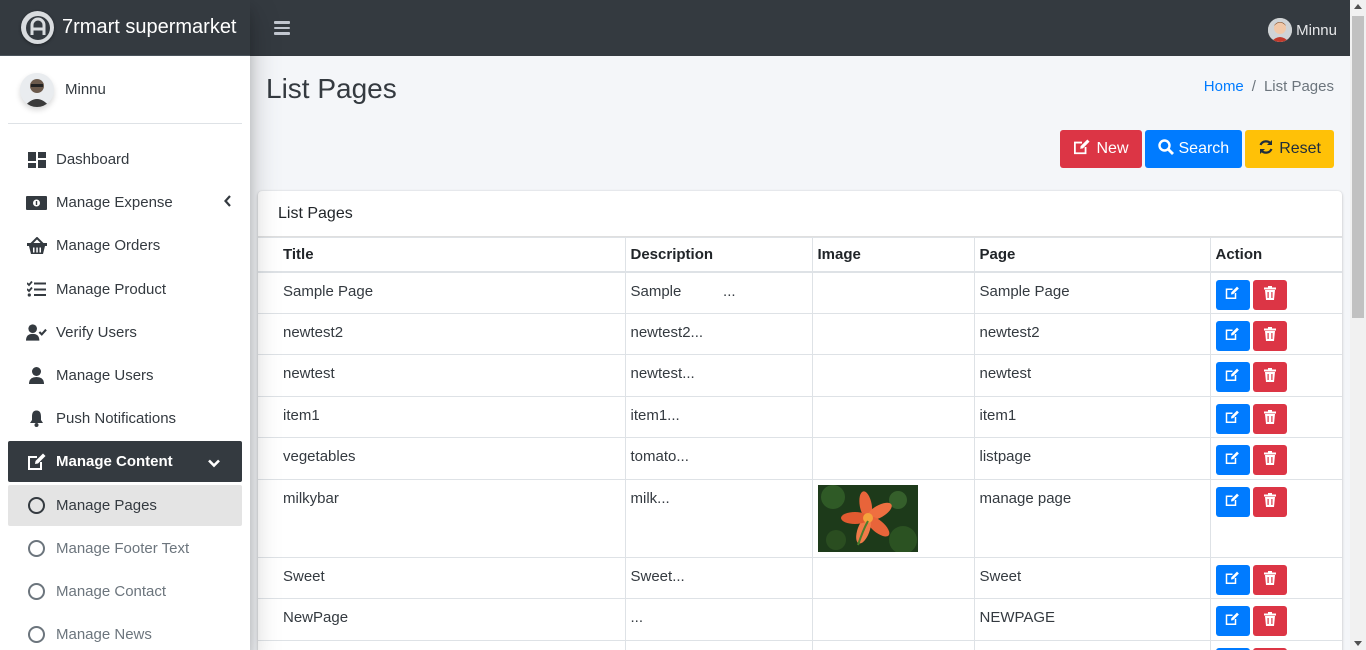  Describe the element at coordinates (1101, 149) in the screenshot. I see `new-button: New` at that location.